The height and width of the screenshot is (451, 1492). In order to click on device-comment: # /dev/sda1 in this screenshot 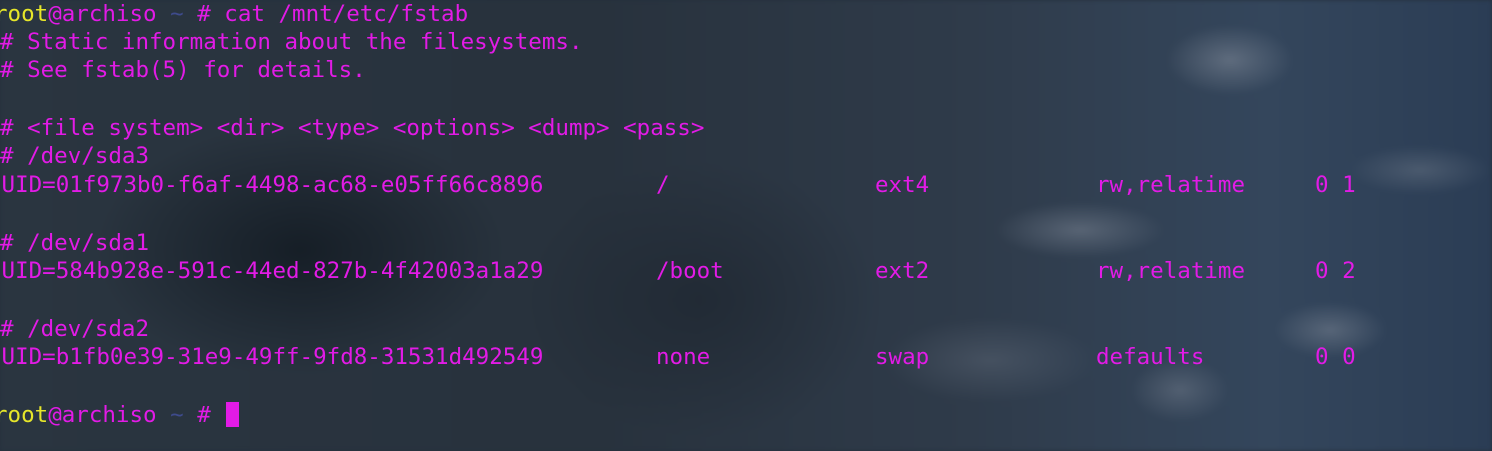, I will do `click(75, 243)`.